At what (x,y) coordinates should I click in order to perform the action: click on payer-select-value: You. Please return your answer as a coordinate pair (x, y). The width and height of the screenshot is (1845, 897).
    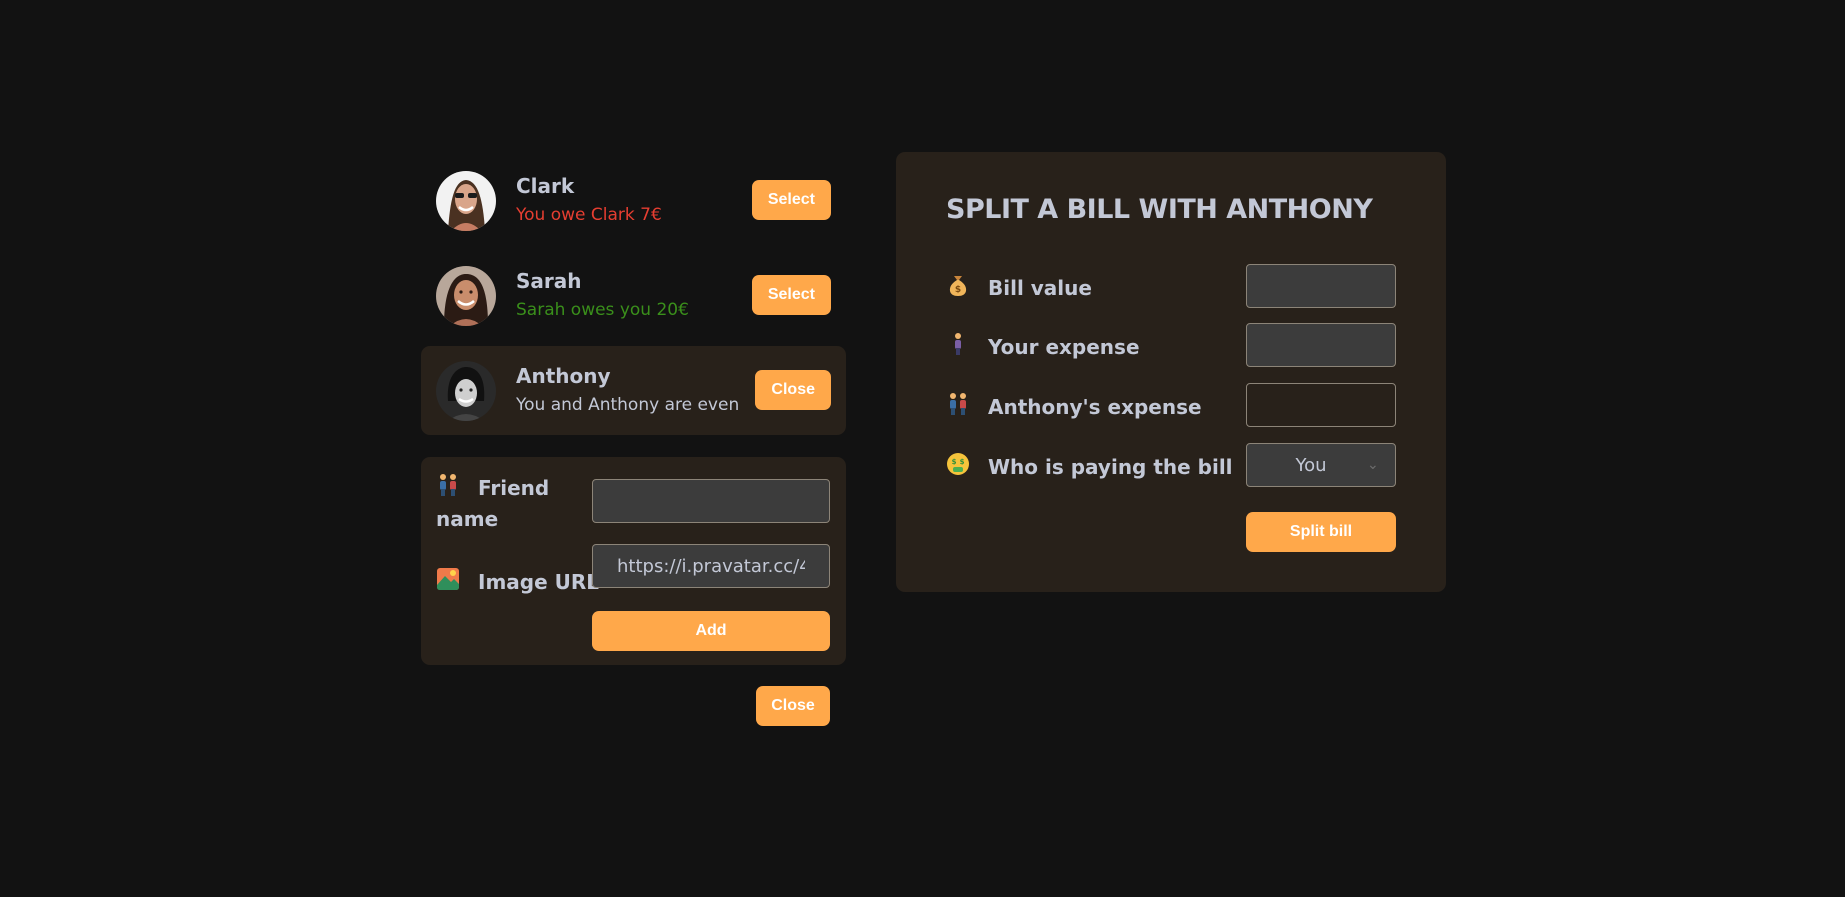
    Looking at the image, I should click on (1311, 465).